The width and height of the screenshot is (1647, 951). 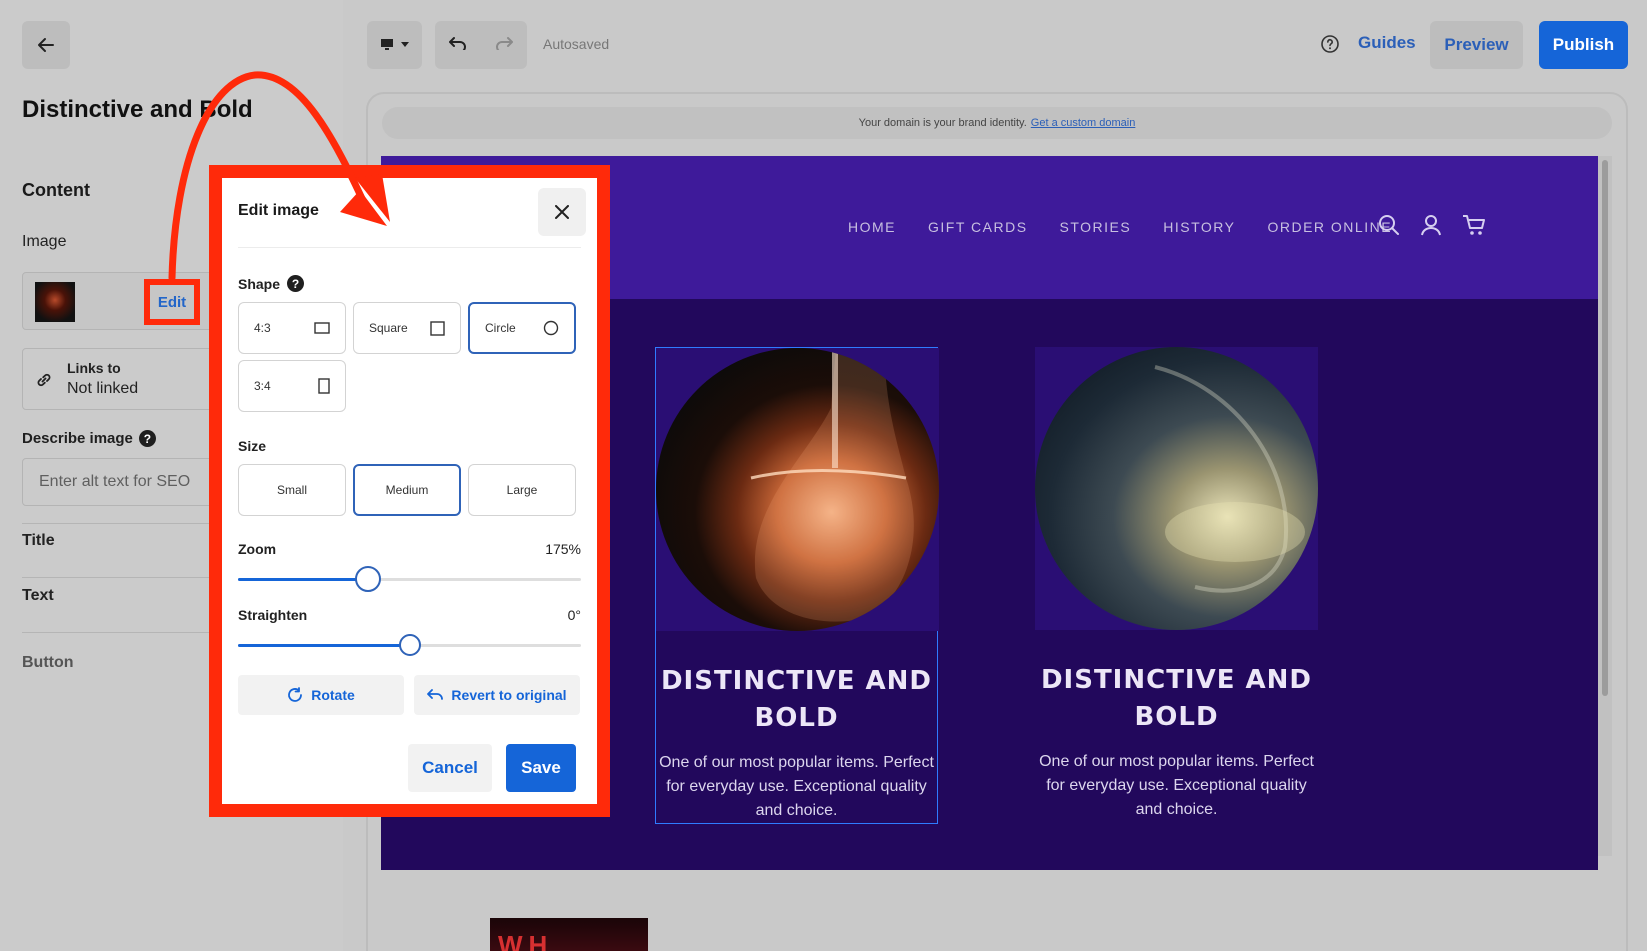 What do you see at coordinates (522, 328) in the screenshot?
I see `shape-option-circle: Circle` at bounding box center [522, 328].